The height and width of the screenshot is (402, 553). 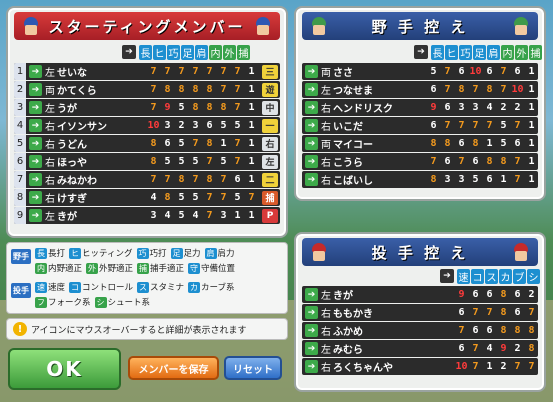 What do you see at coordinates (270, 71) in the screenshot?
I see `field-position-badge: 三` at bounding box center [270, 71].